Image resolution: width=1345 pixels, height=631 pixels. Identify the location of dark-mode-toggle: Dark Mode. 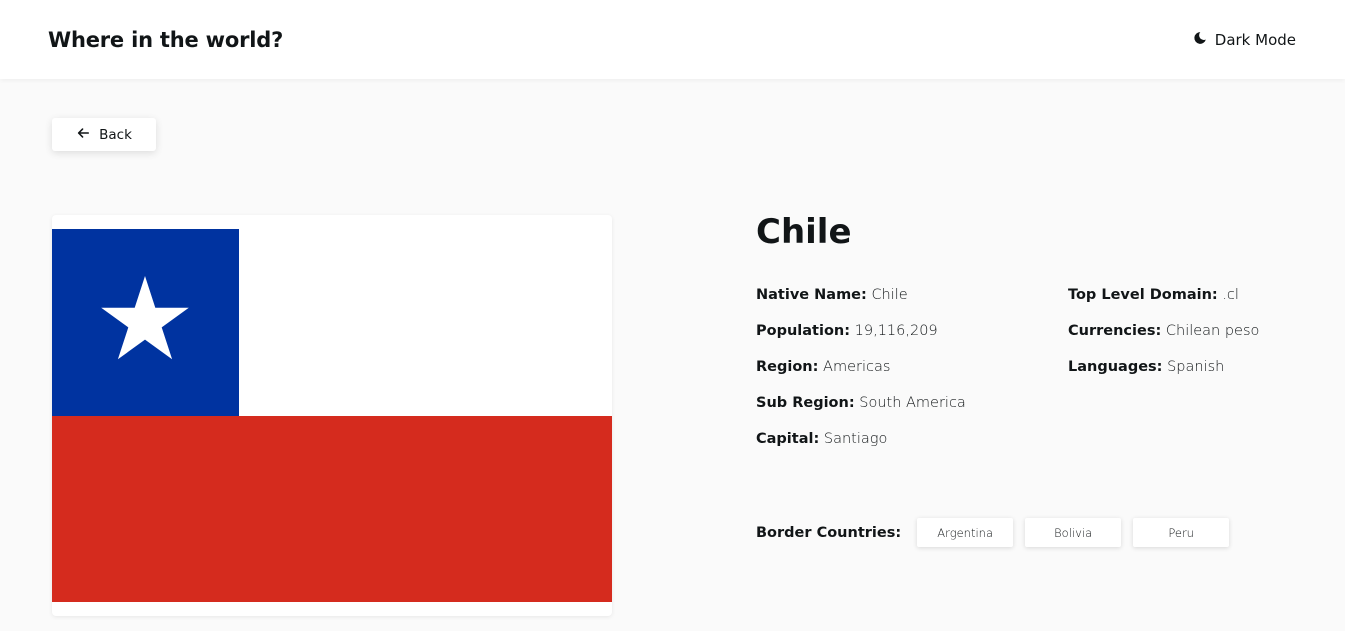
(1244, 40).